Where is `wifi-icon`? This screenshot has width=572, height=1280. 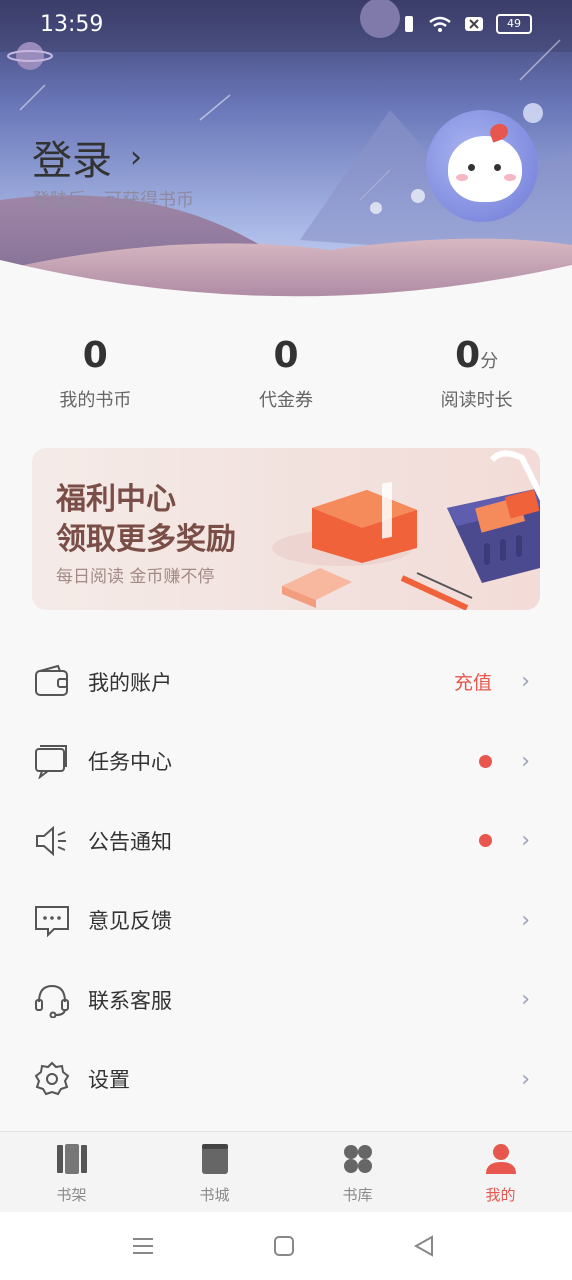
wifi-icon is located at coordinates (440, 24).